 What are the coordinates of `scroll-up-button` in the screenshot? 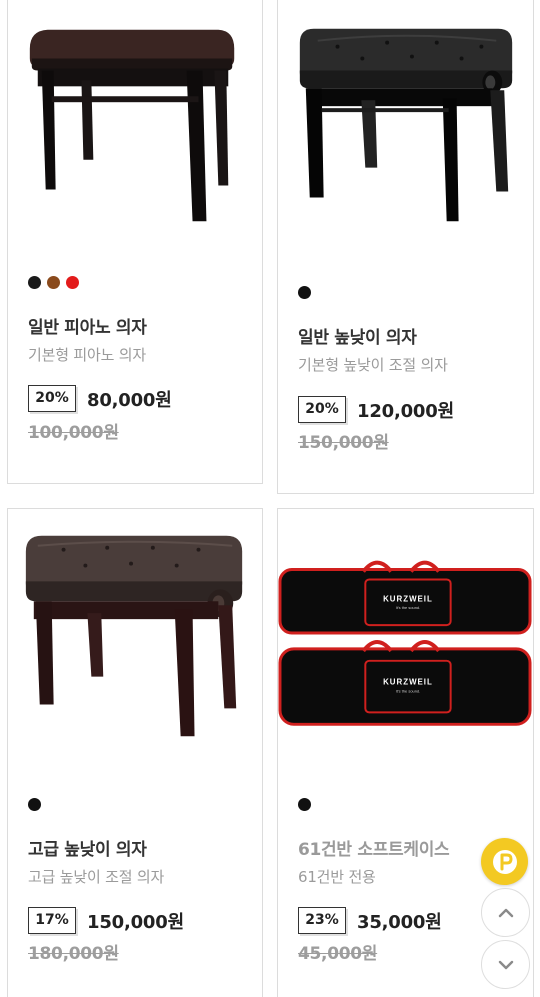 It's located at (505, 912).